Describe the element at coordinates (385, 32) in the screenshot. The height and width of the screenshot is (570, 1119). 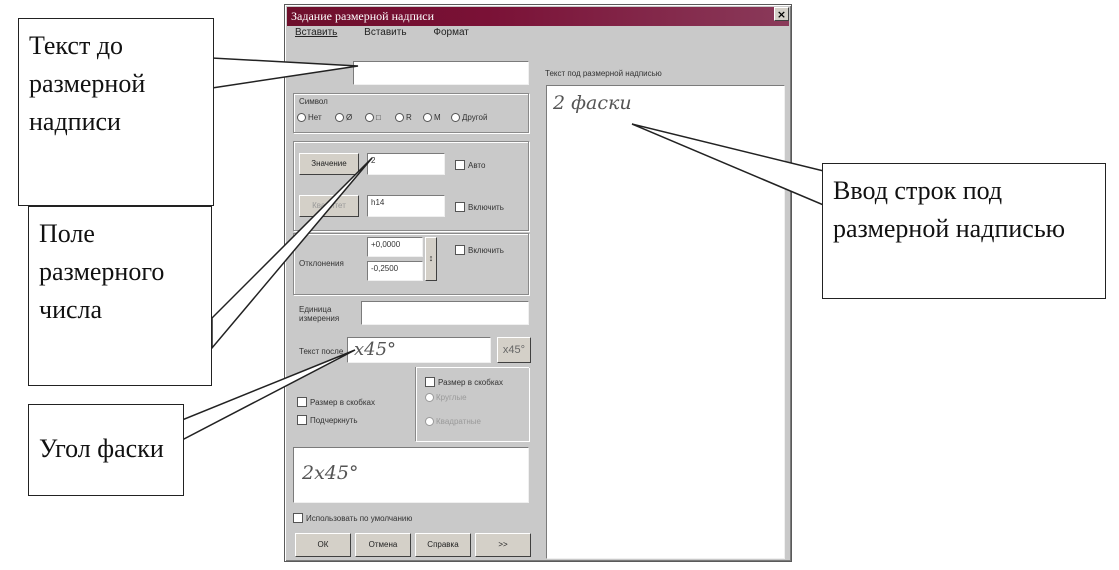
I see `menu-item-insert-2: Вставить` at that location.